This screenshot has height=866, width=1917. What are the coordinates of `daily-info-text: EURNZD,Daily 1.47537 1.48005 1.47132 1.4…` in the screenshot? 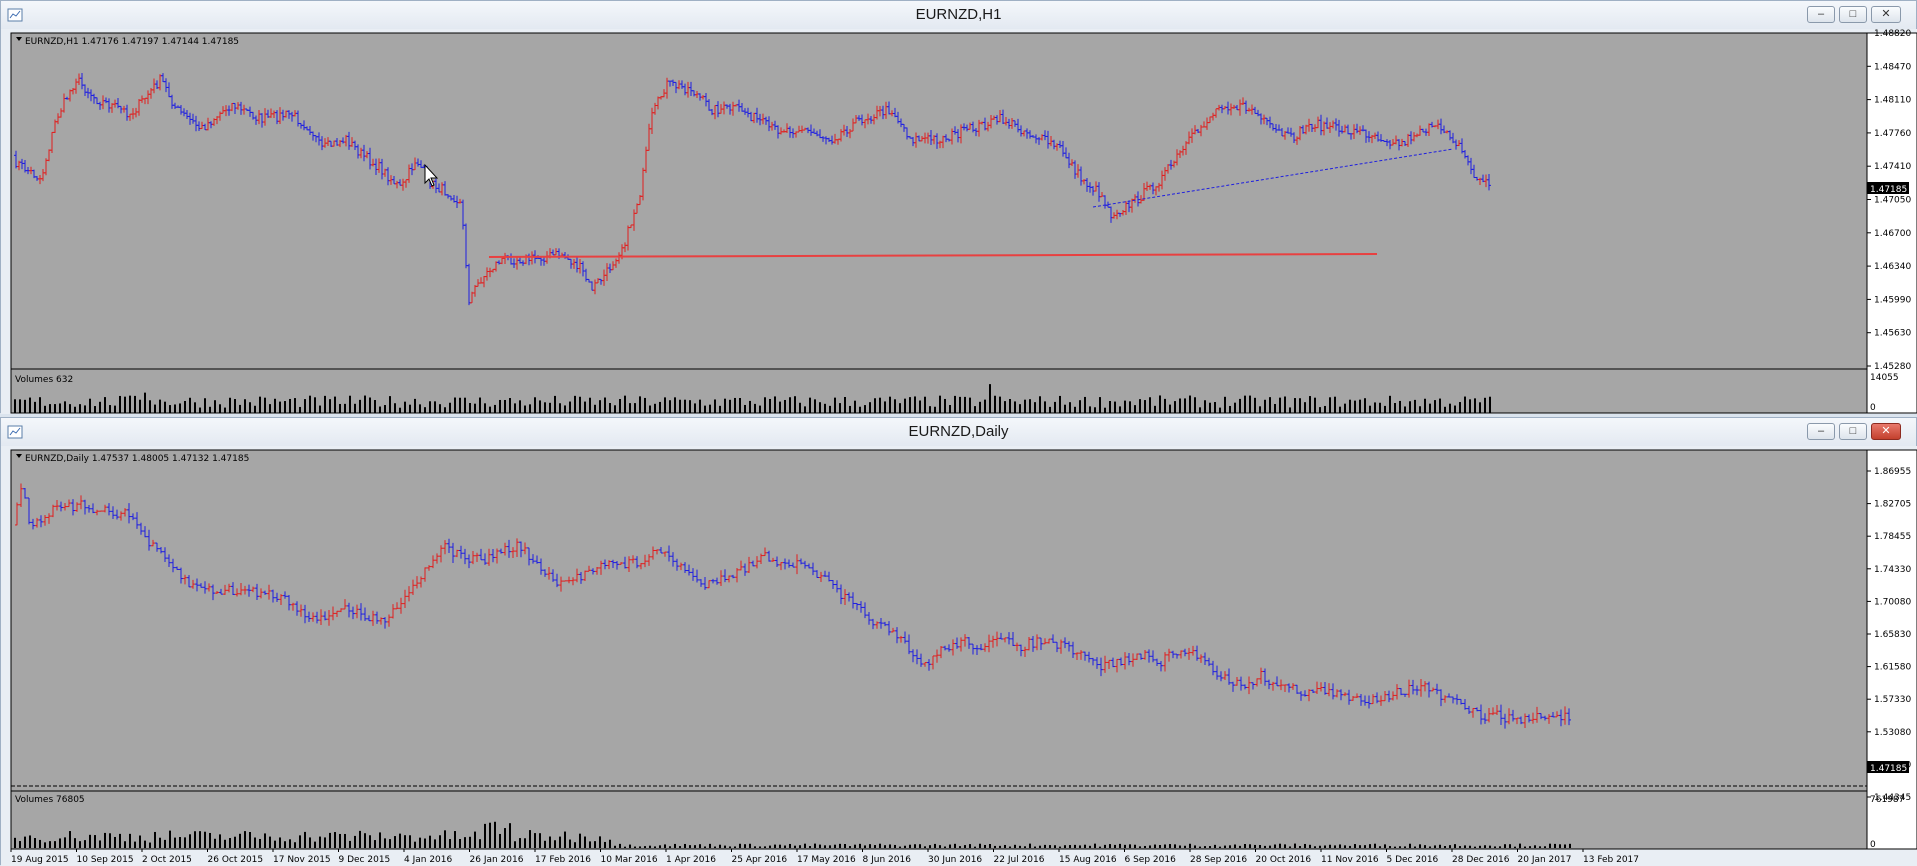 It's located at (137, 459).